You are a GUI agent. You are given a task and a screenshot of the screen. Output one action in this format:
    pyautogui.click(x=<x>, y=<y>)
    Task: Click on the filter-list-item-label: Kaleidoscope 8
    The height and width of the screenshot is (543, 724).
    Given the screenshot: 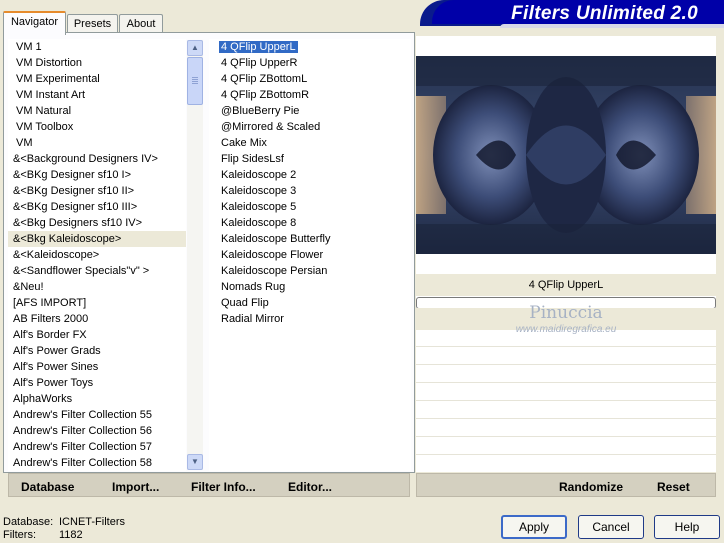 What is the action you would take?
    pyautogui.click(x=259, y=223)
    